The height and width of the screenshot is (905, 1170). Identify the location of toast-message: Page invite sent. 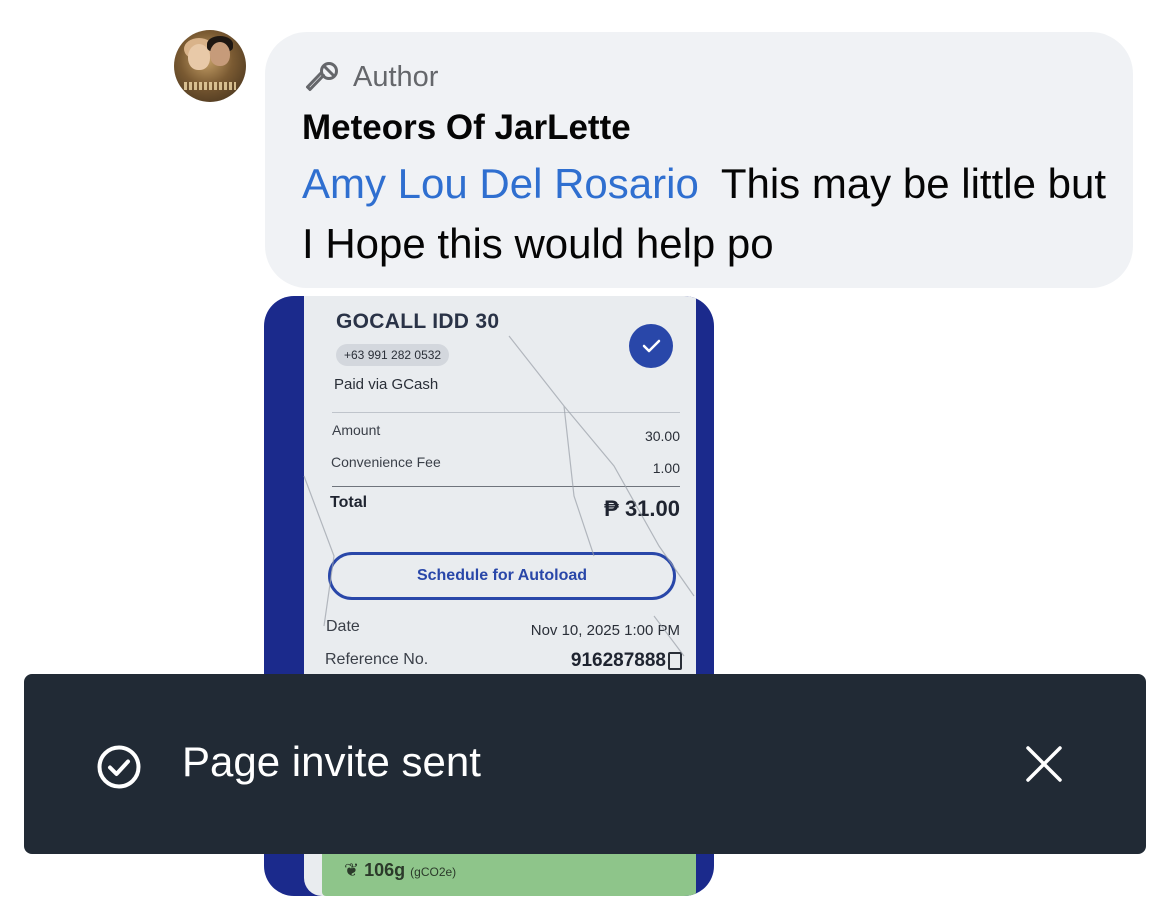
(331, 761).